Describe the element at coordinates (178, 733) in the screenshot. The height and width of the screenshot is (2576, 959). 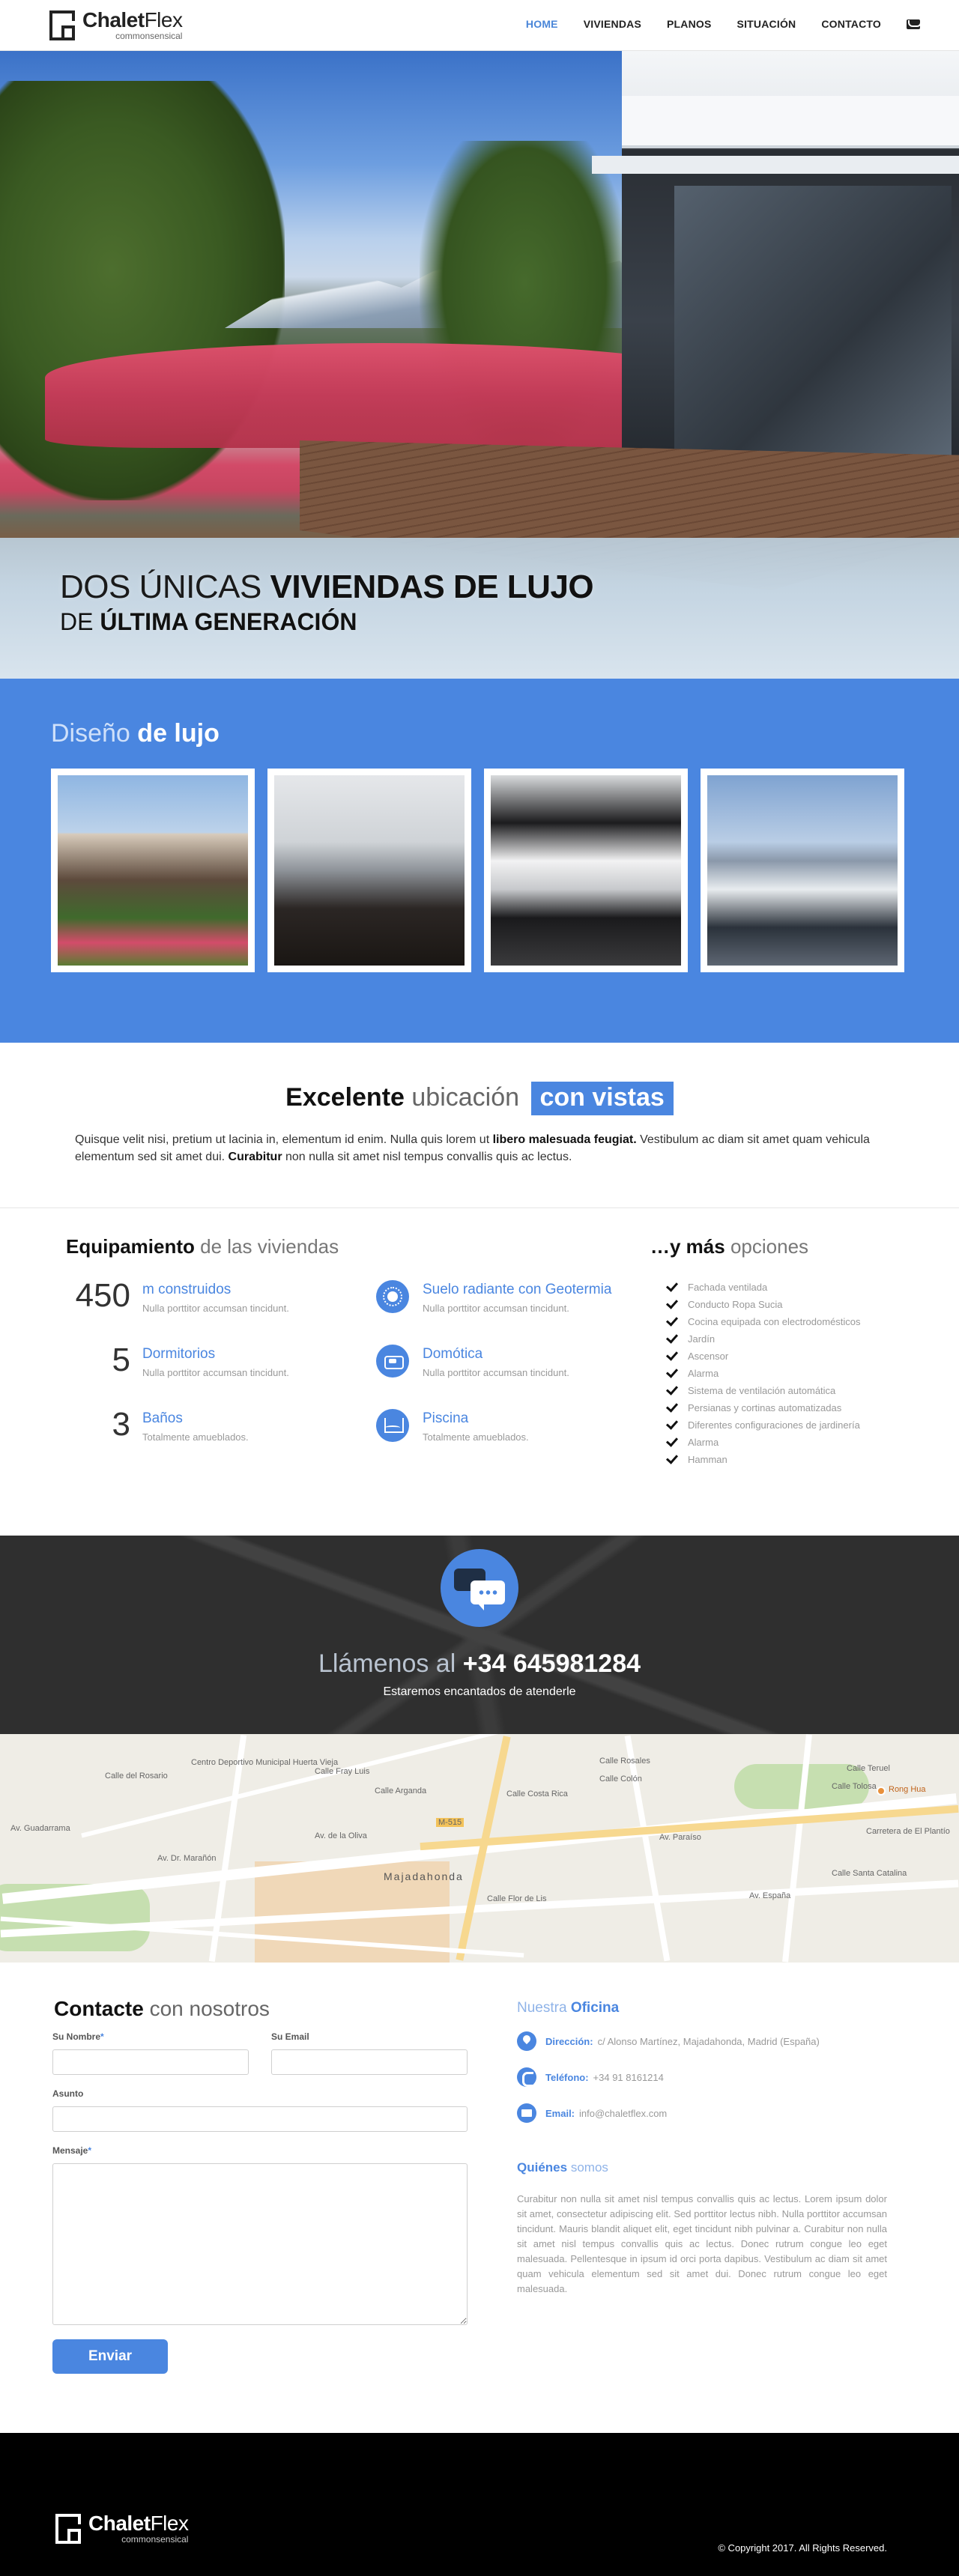
I see `design-title-bold: de lujo` at that location.